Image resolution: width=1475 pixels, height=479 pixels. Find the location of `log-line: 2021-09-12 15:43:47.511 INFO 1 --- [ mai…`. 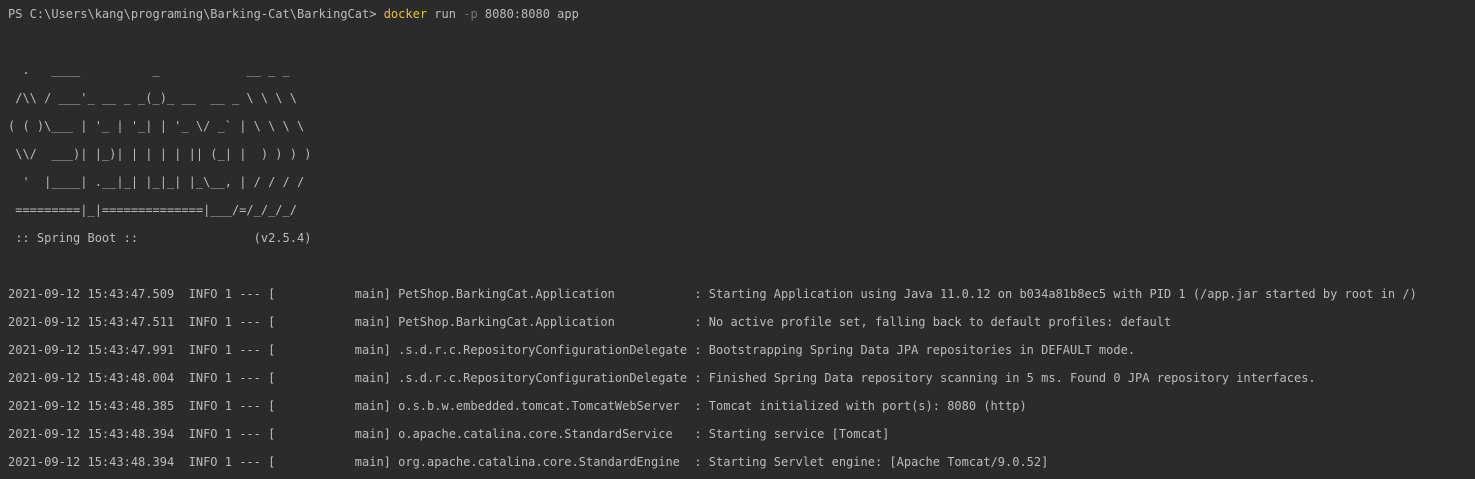

log-line: 2021-09-12 15:43:47.511 INFO 1 --- [ mai… is located at coordinates (590, 322).